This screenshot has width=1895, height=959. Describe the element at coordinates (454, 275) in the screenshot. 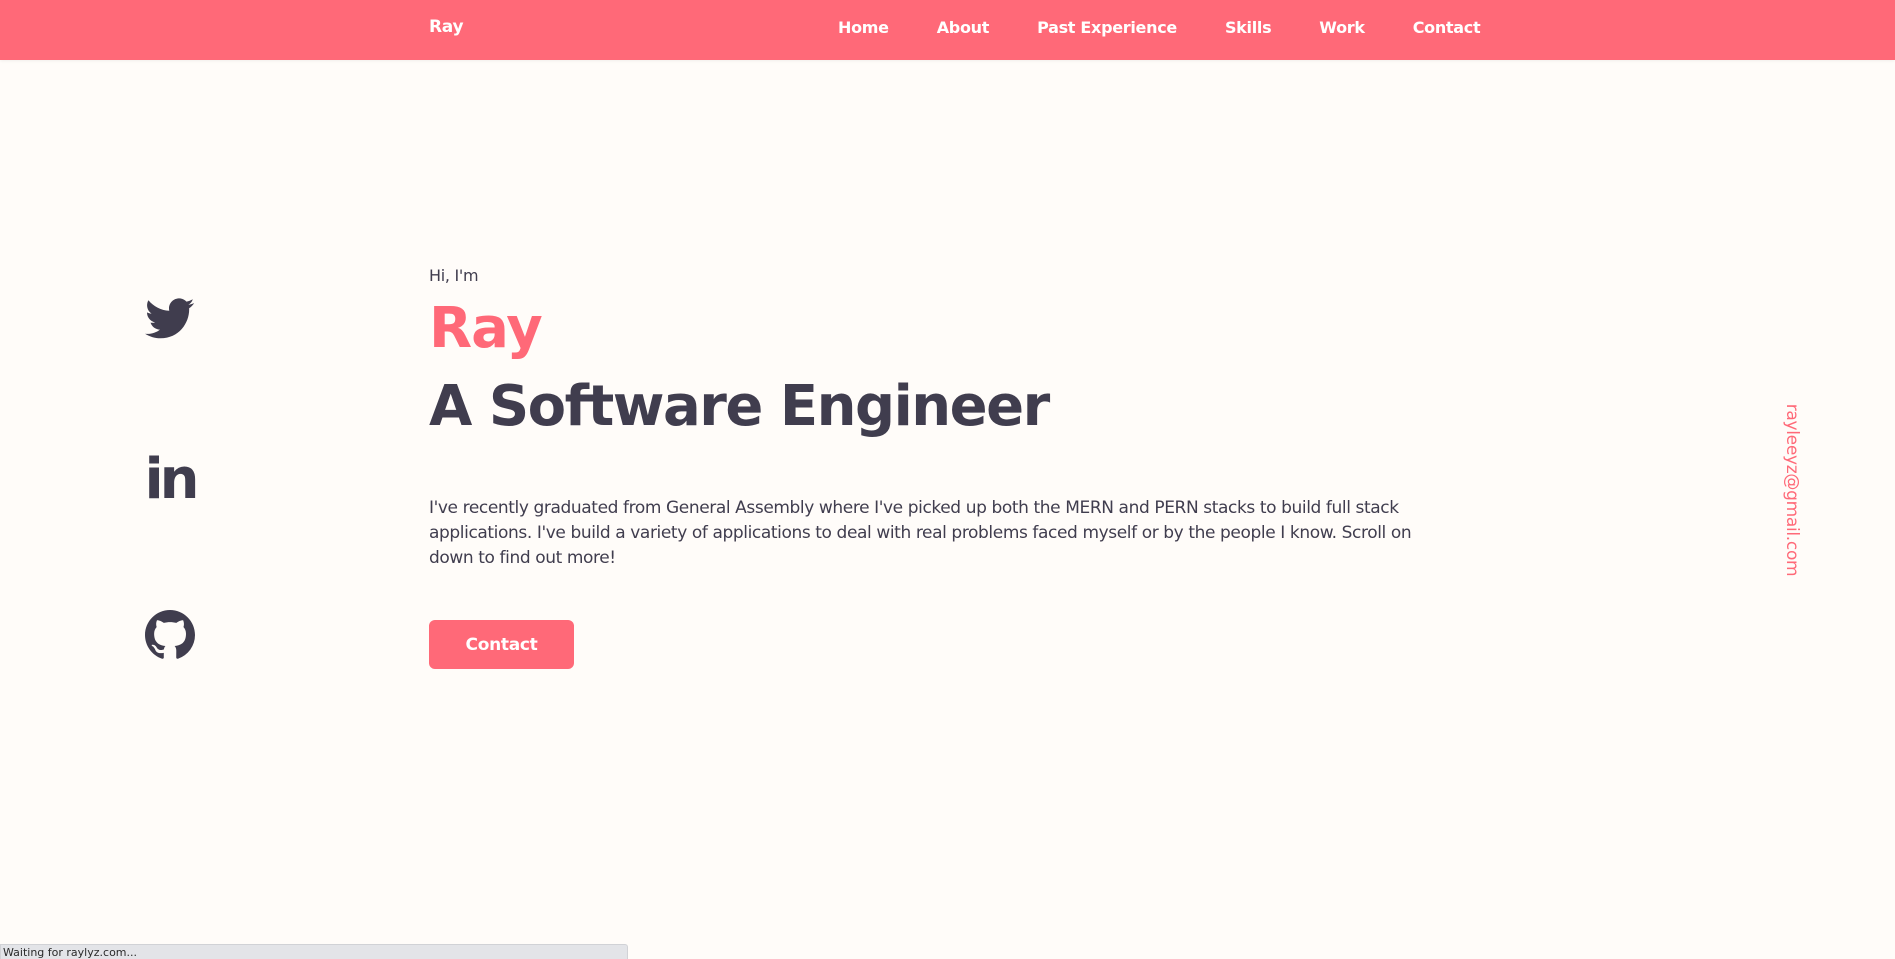

I see `hero-greeting: Hi, I'm` at that location.